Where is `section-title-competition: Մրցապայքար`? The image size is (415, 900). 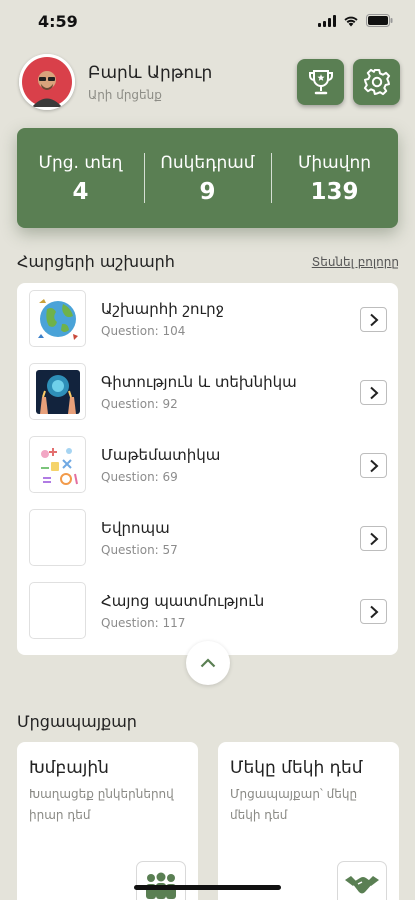 section-title-competition: Մրցապայքար is located at coordinates (77, 721).